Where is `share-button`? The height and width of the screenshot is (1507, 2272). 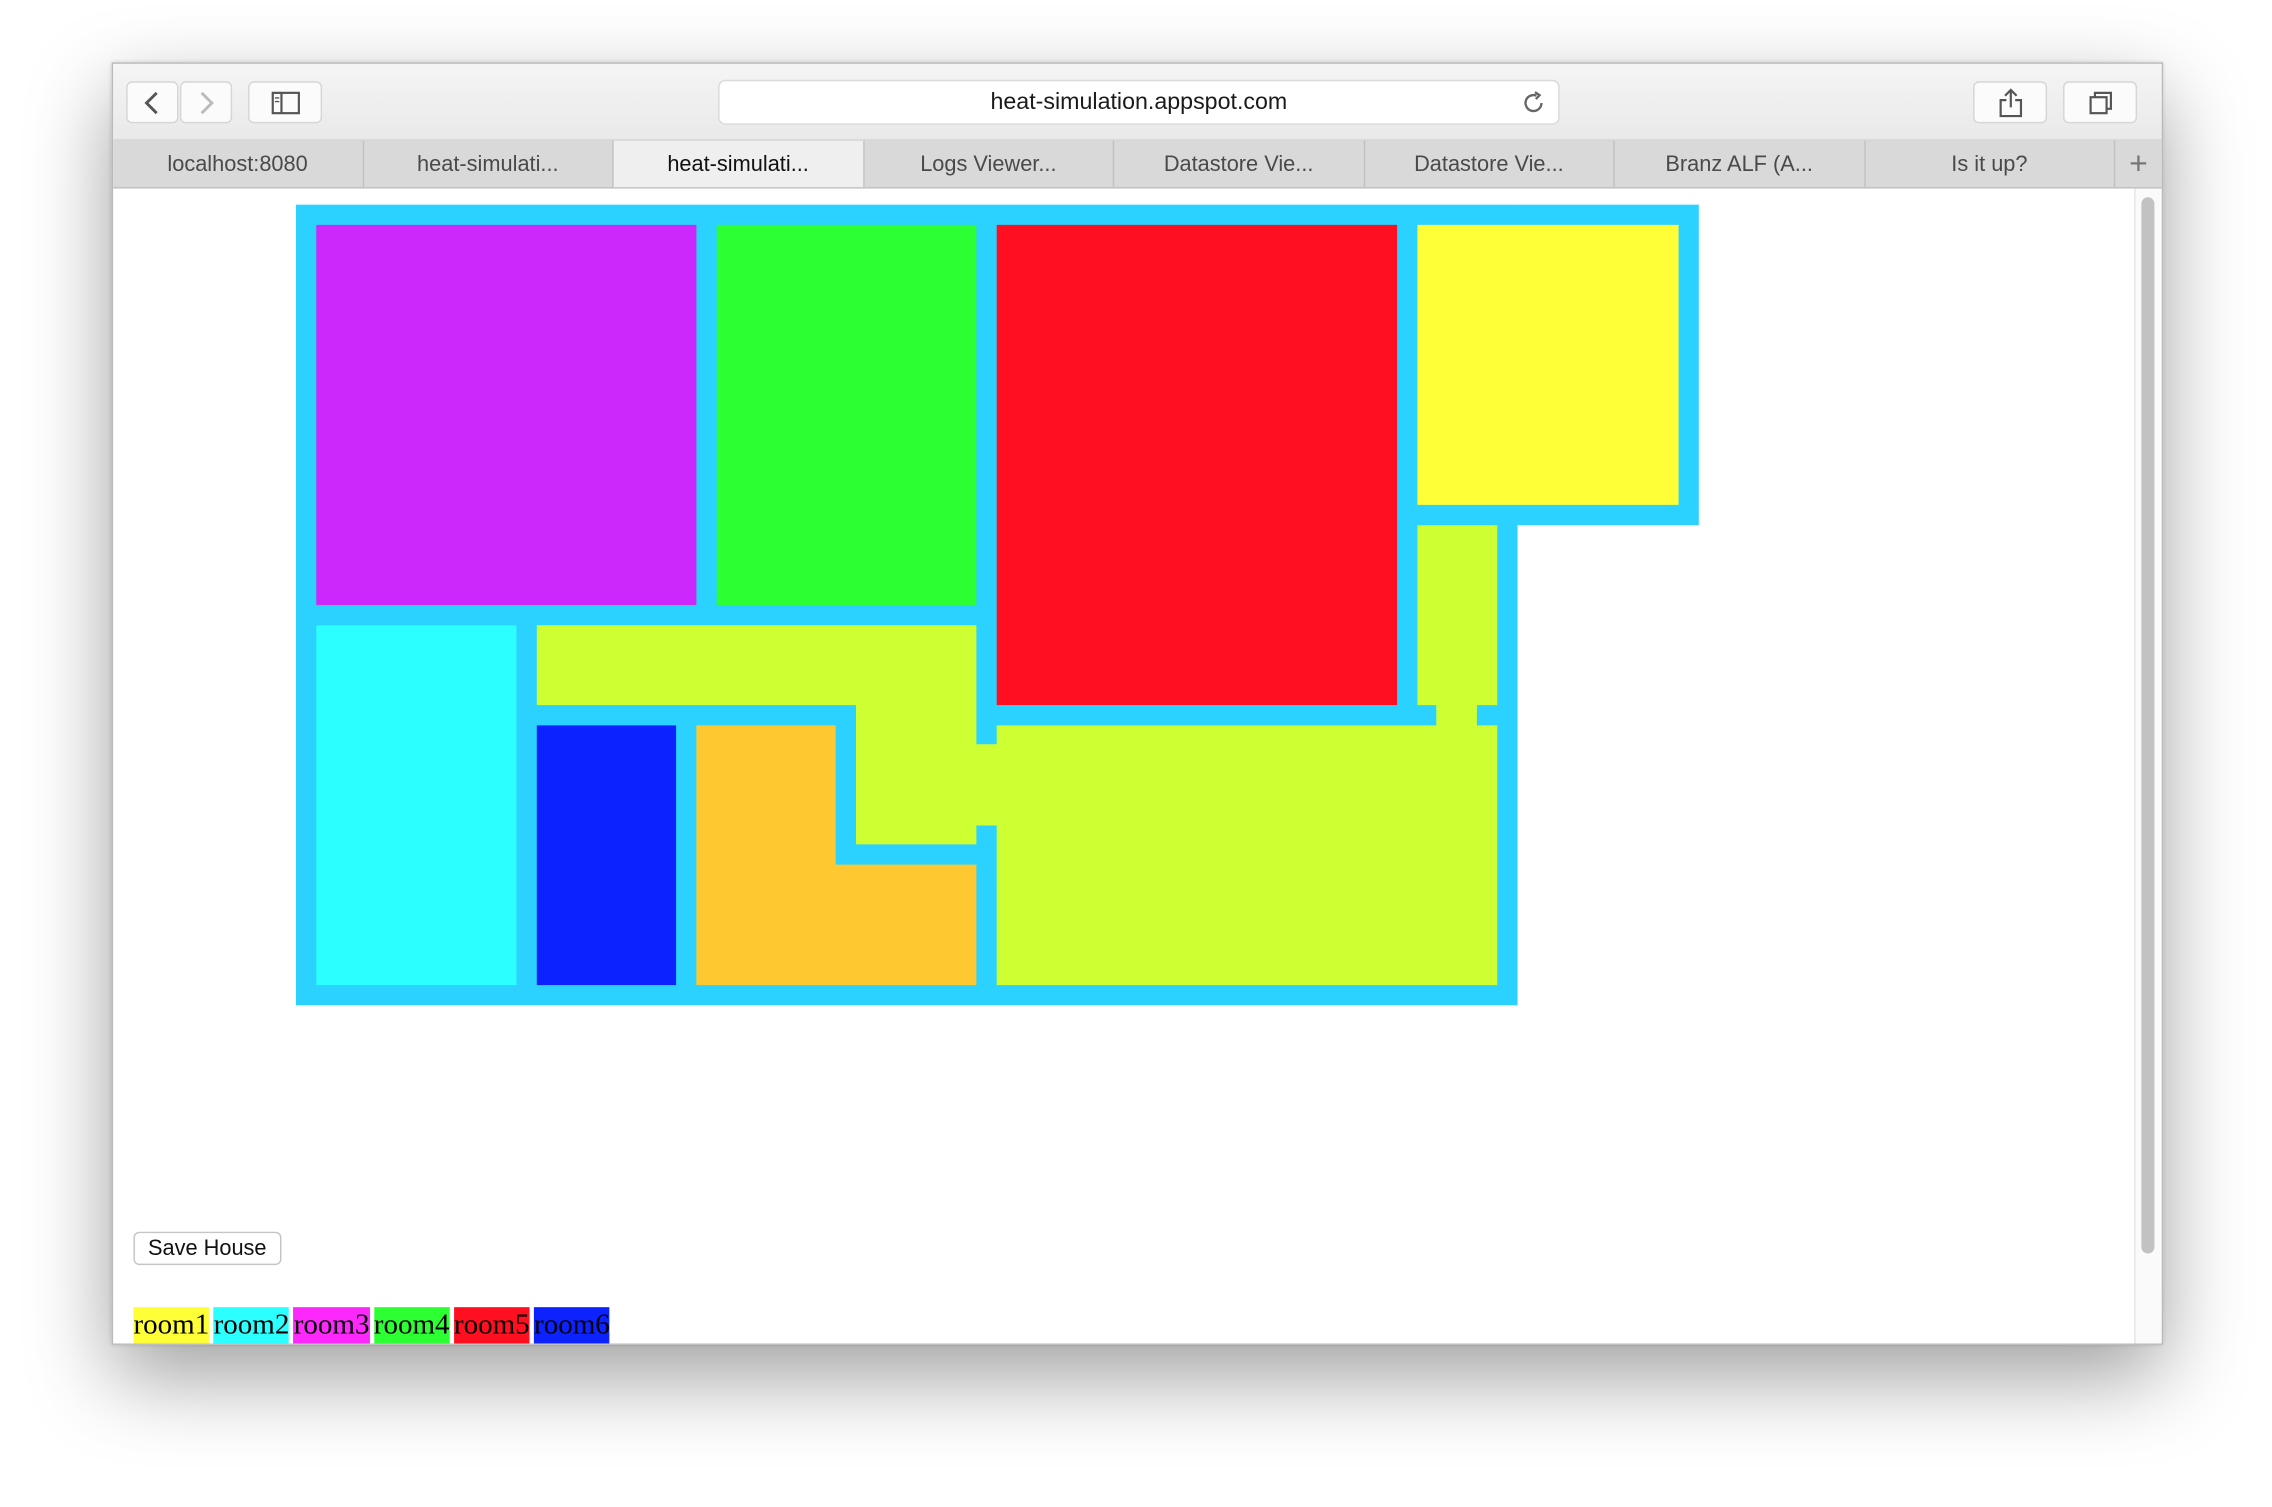
share-button is located at coordinates (2010, 102).